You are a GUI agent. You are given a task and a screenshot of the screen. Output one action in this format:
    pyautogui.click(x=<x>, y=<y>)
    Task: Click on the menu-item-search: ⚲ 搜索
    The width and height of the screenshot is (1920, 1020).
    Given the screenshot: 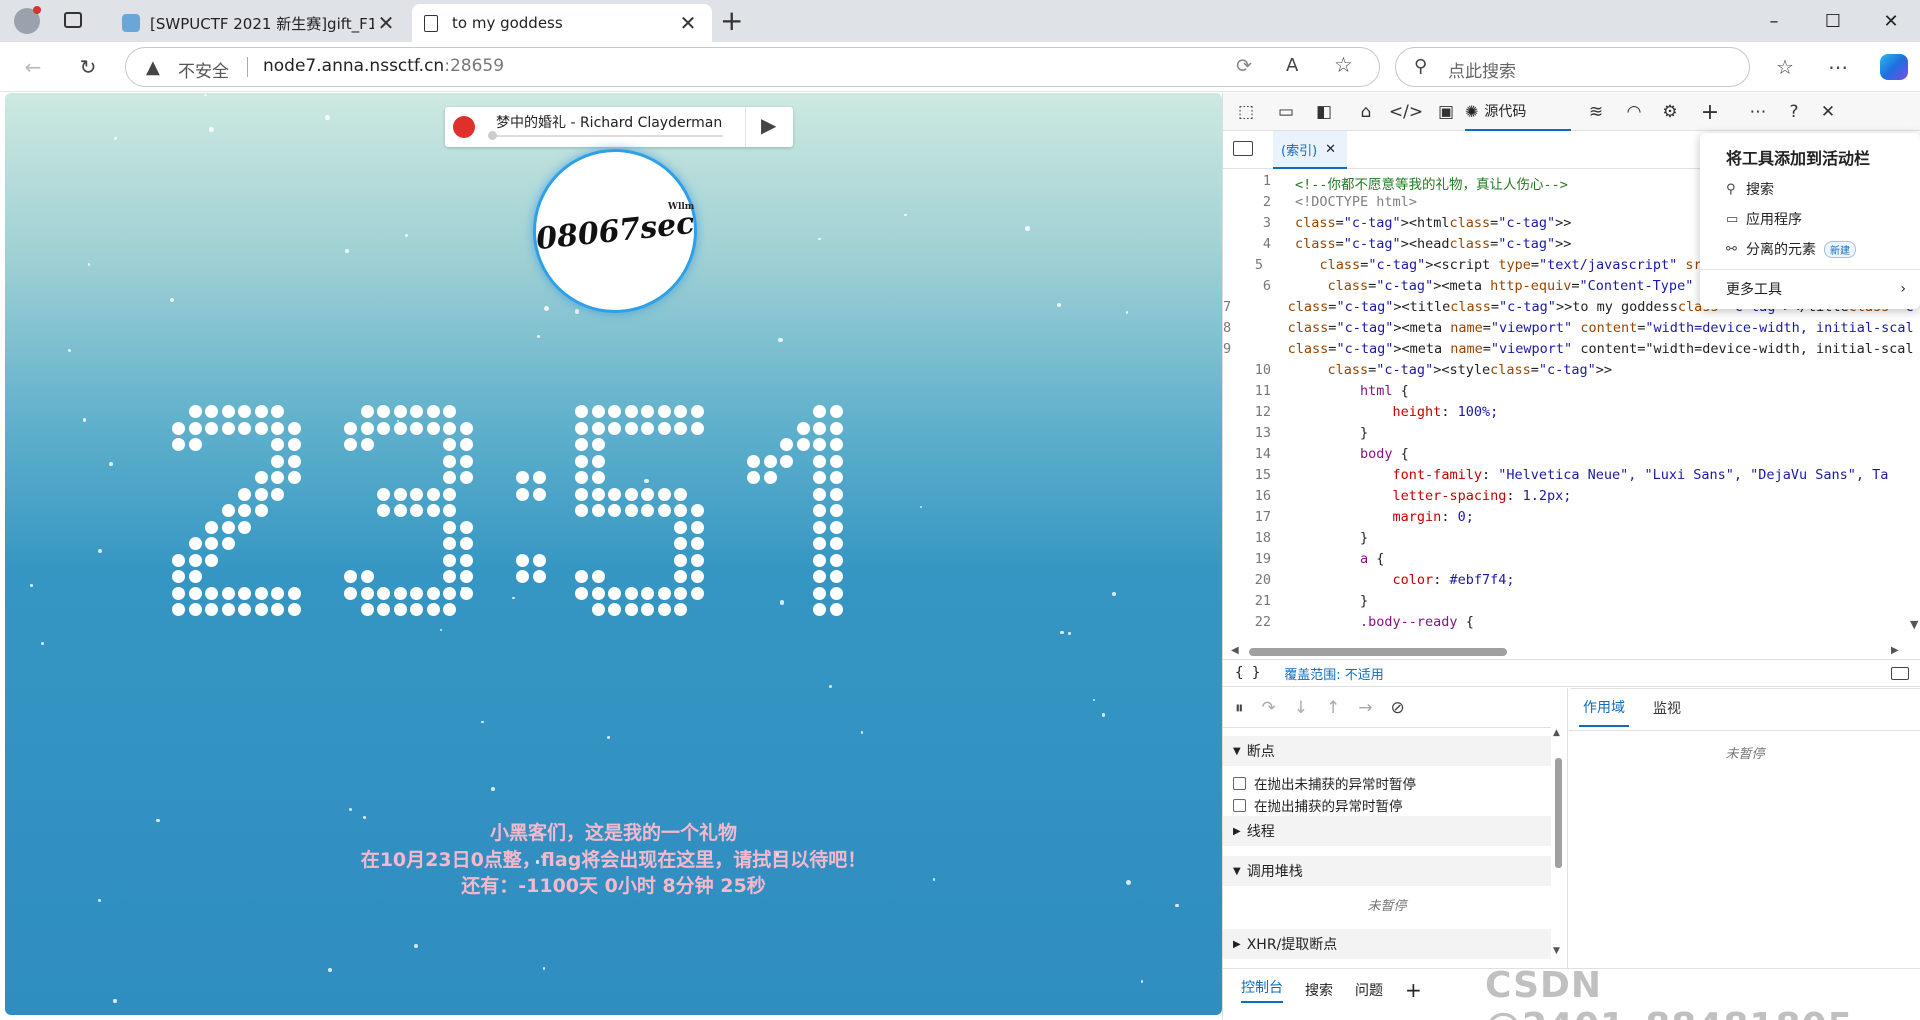 What is the action you would take?
    pyautogui.click(x=1750, y=189)
    